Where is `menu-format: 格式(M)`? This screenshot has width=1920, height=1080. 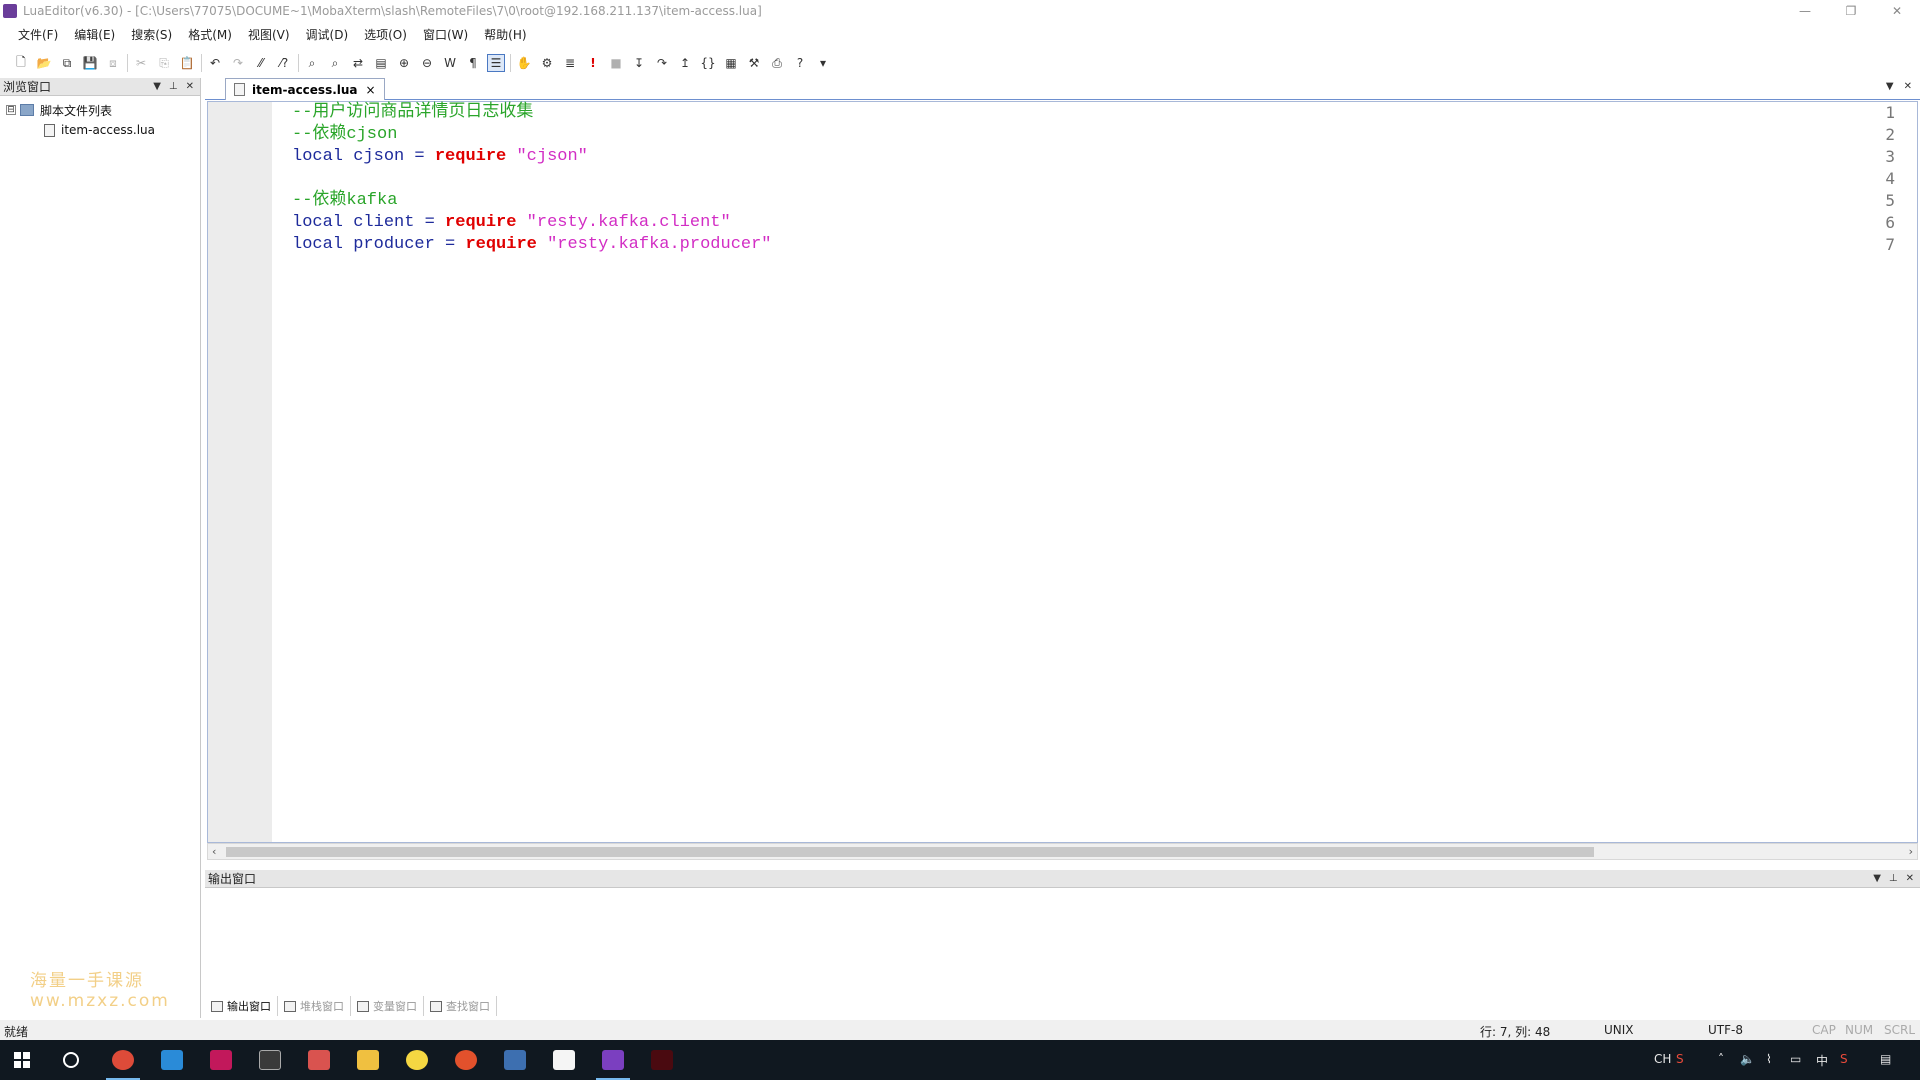
menu-format: 格式(M) is located at coordinates (210, 35).